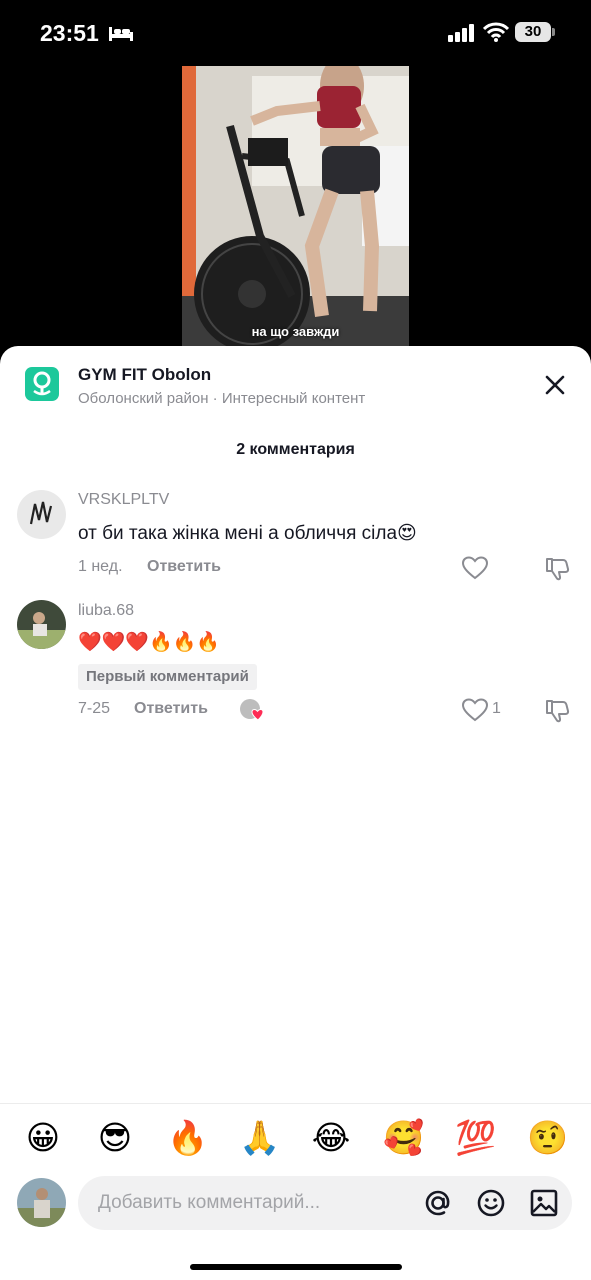 The image size is (591, 1280). I want to click on emoji-smiling-hearts: 🥰, so click(403, 1138).